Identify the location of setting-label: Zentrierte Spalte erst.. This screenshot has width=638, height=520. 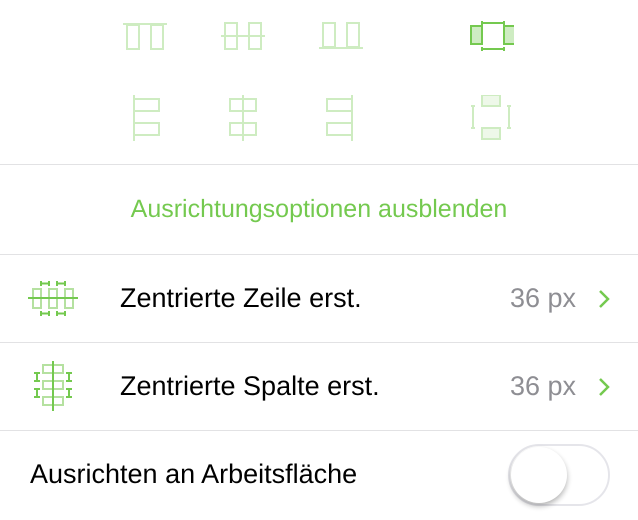
(250, 387).